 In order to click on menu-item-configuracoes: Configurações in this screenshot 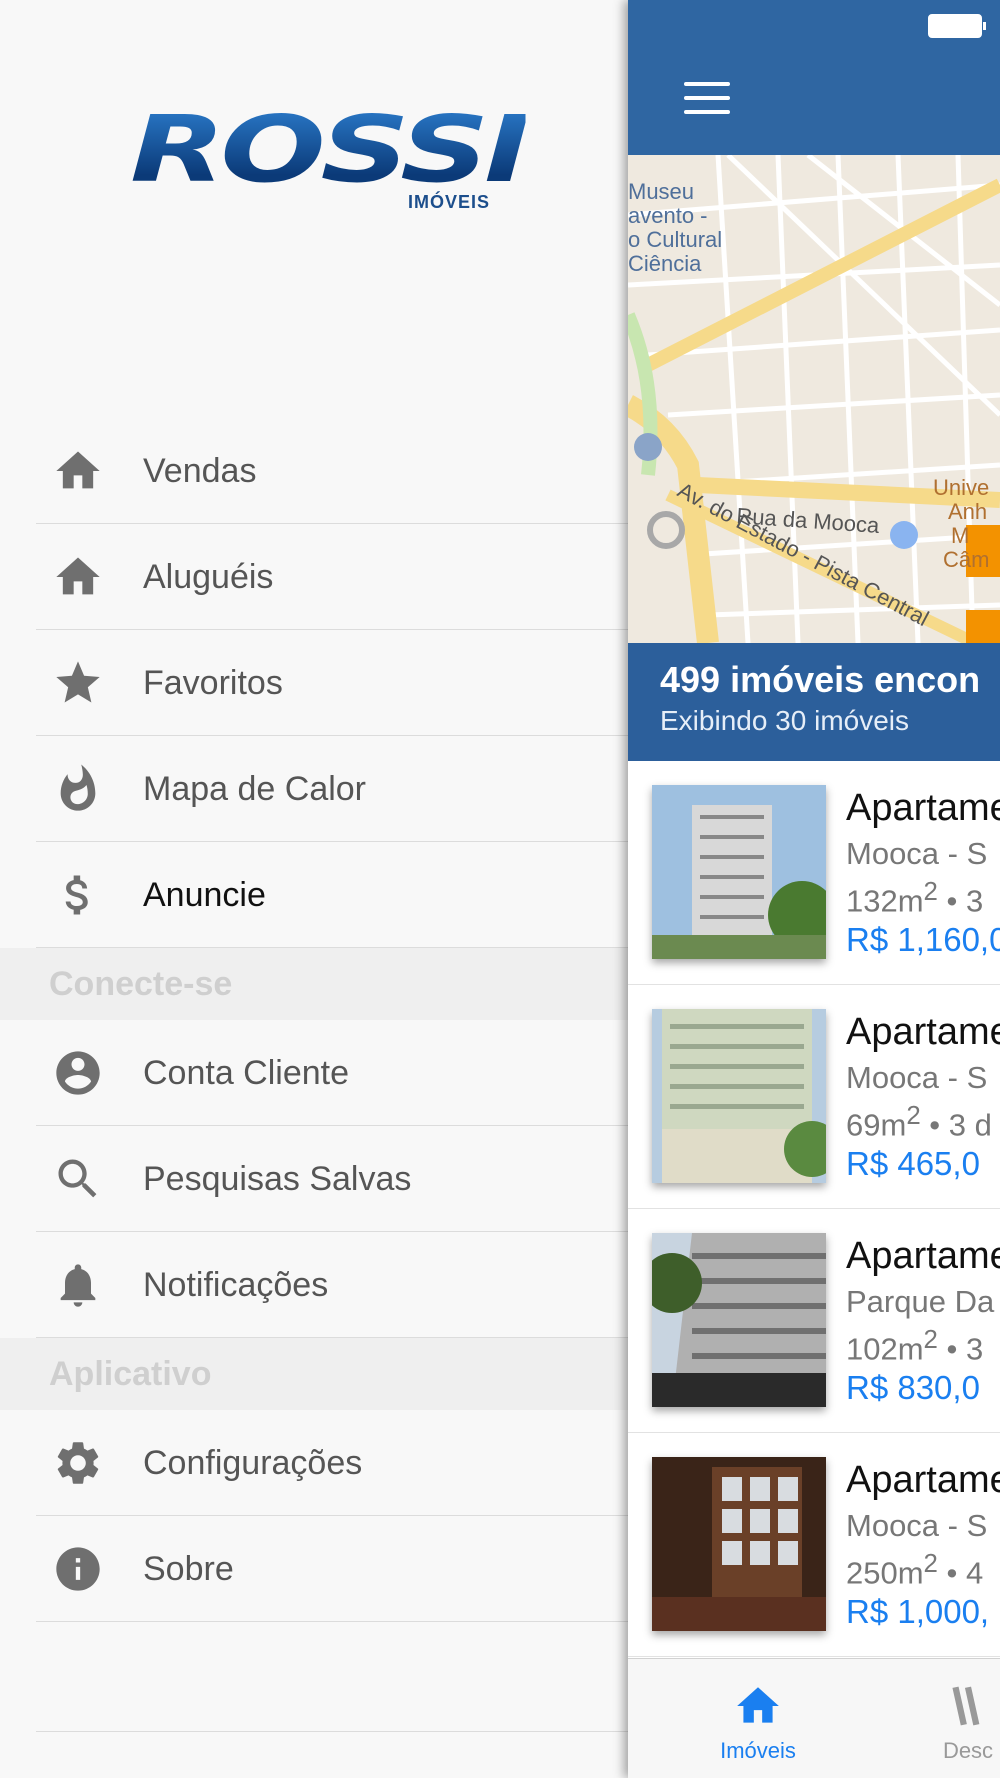, I will do `click(315, 1463)`.